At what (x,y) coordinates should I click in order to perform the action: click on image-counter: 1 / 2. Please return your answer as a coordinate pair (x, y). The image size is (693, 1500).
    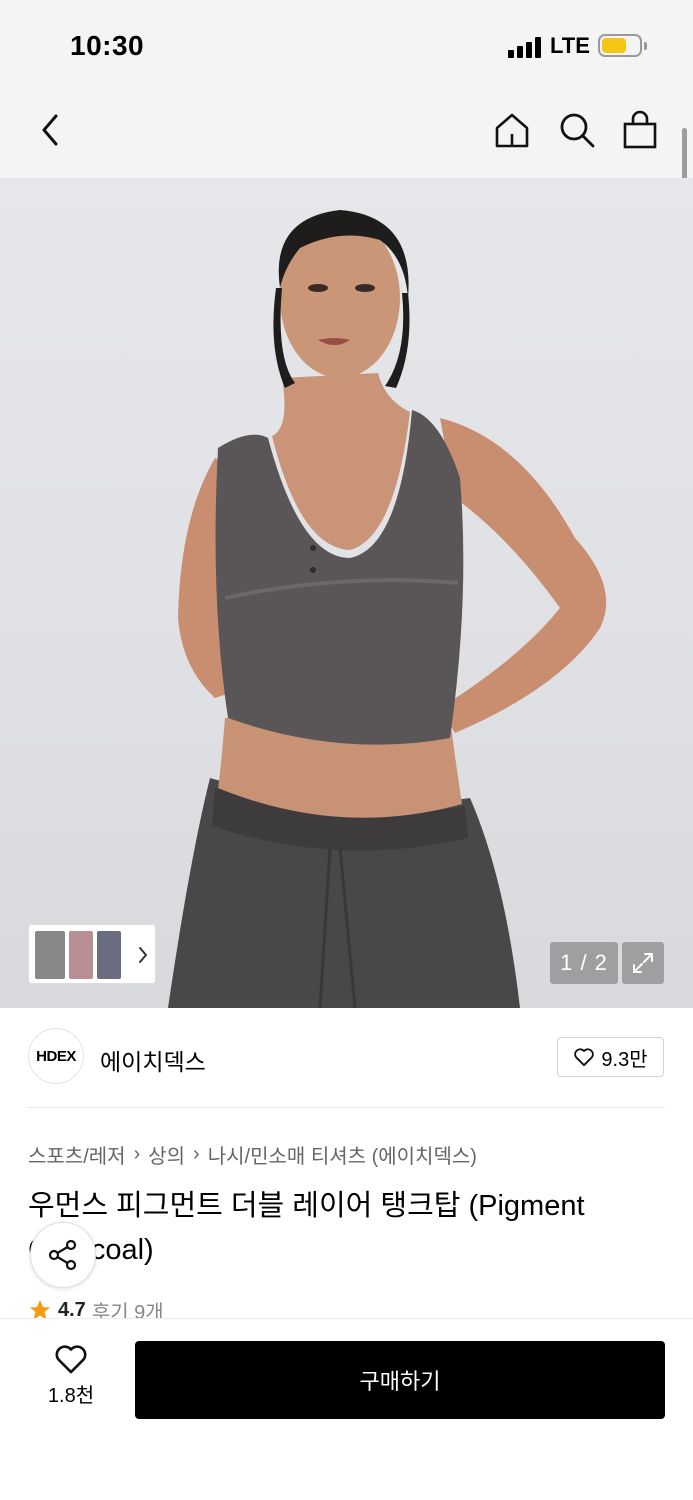
    Looking at the image, I should click on (584, 963).